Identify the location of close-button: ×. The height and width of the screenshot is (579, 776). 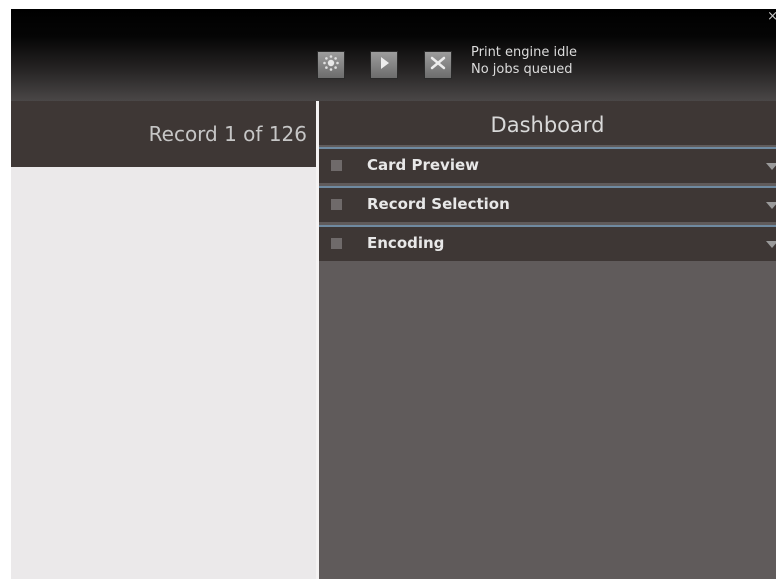
(771, 17).